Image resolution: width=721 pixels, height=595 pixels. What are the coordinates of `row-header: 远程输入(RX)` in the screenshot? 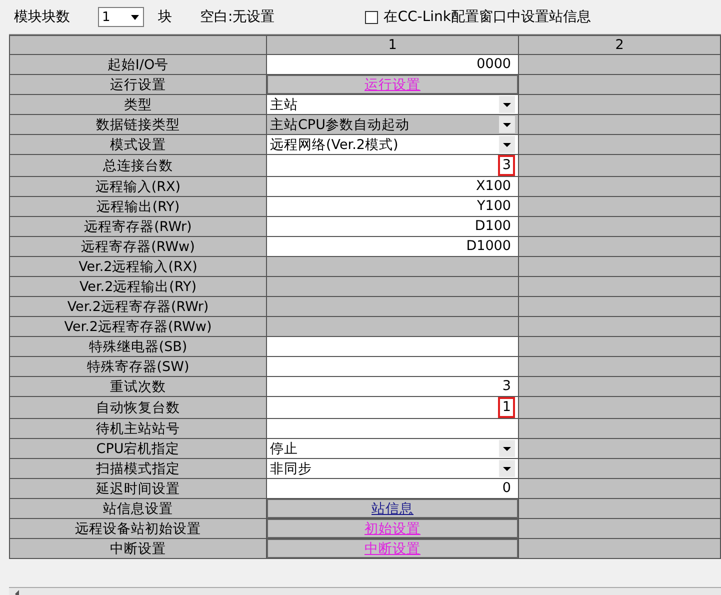 It's located at (138, 186).